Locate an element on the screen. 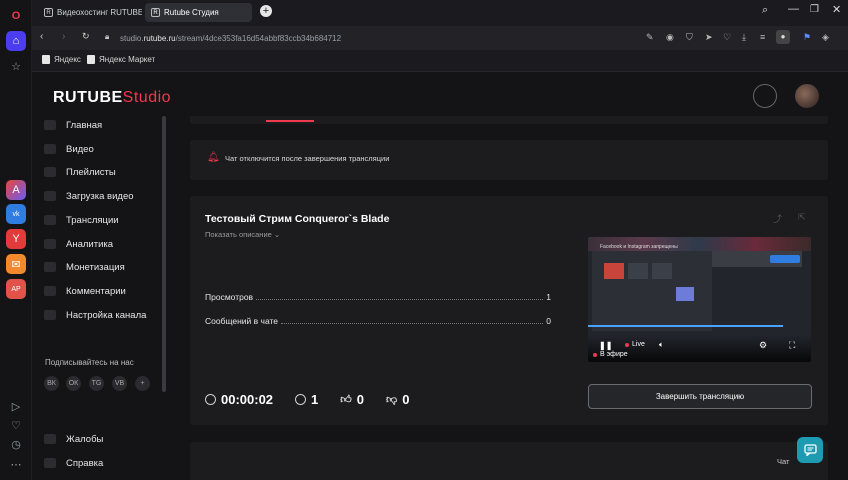  send-icon: ➤ is located at coordinates (709, 37).